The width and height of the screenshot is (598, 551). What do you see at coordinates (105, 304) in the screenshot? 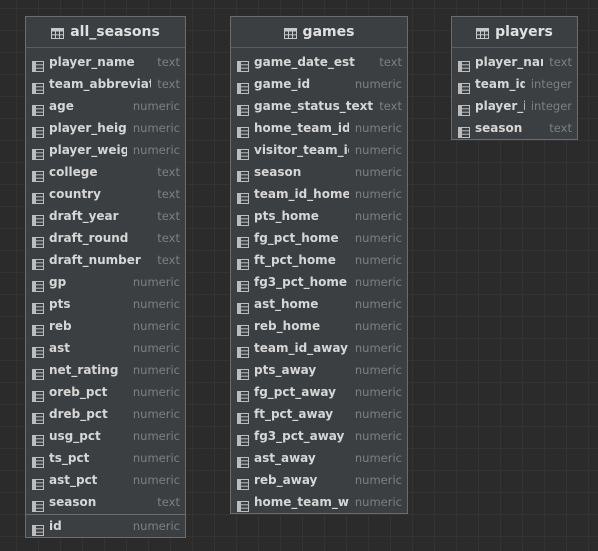
I see `column-row: pts numeric` at bounding box center [105, 304].